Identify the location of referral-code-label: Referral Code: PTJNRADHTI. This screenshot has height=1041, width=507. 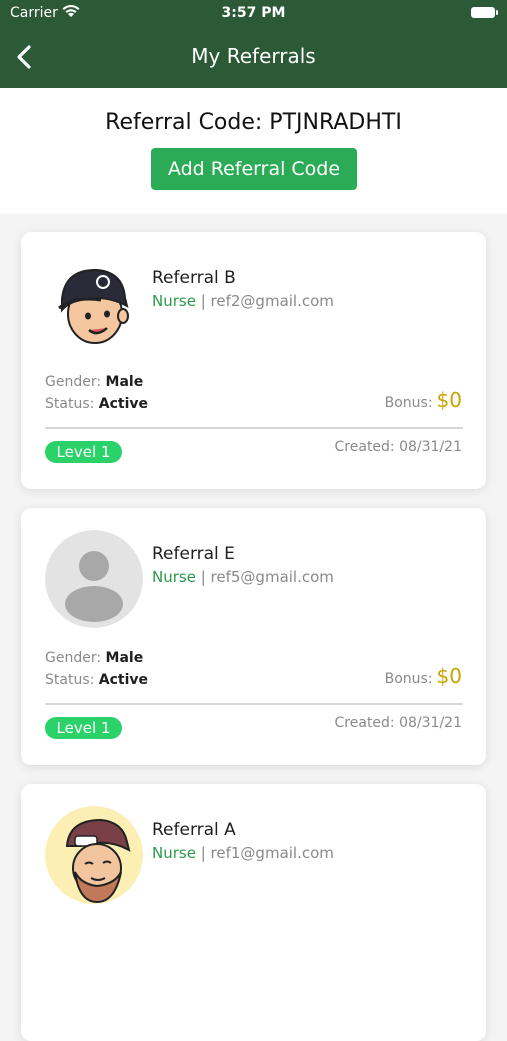
(253, 122).